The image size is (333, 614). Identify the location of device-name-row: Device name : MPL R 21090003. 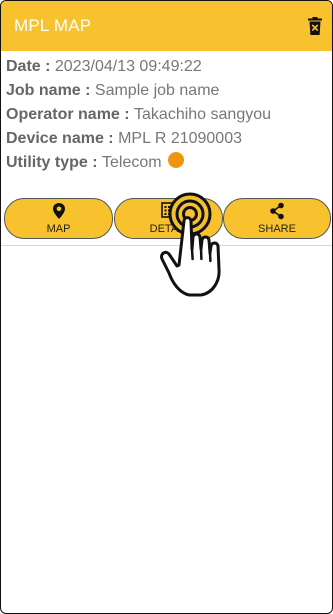
(138, 139).